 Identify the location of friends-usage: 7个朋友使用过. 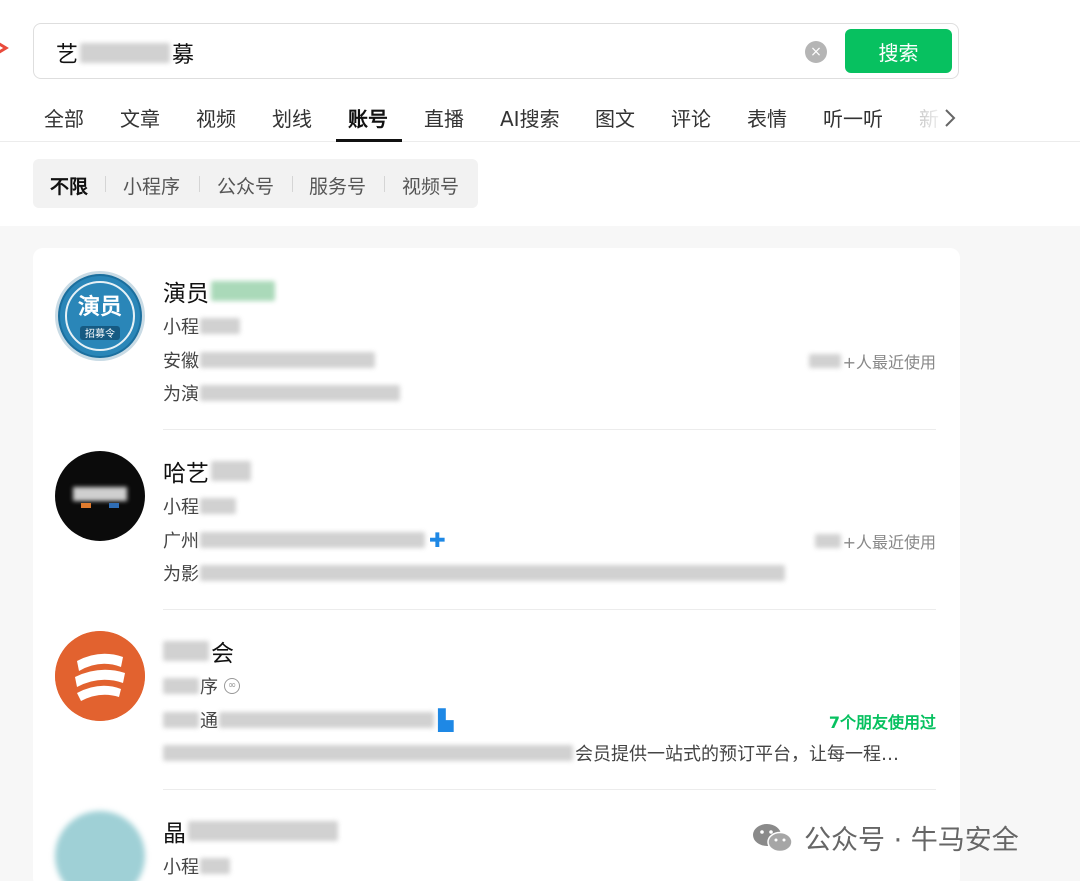
(882, 722).